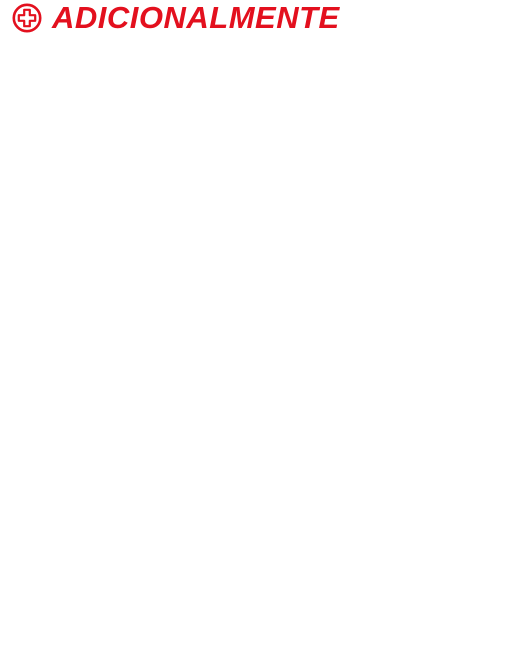  What do you see at coordinates (196, 17) in the screenshot?
I see `section-title: ADICIONALMENTE` at bounding box center [196, 17].